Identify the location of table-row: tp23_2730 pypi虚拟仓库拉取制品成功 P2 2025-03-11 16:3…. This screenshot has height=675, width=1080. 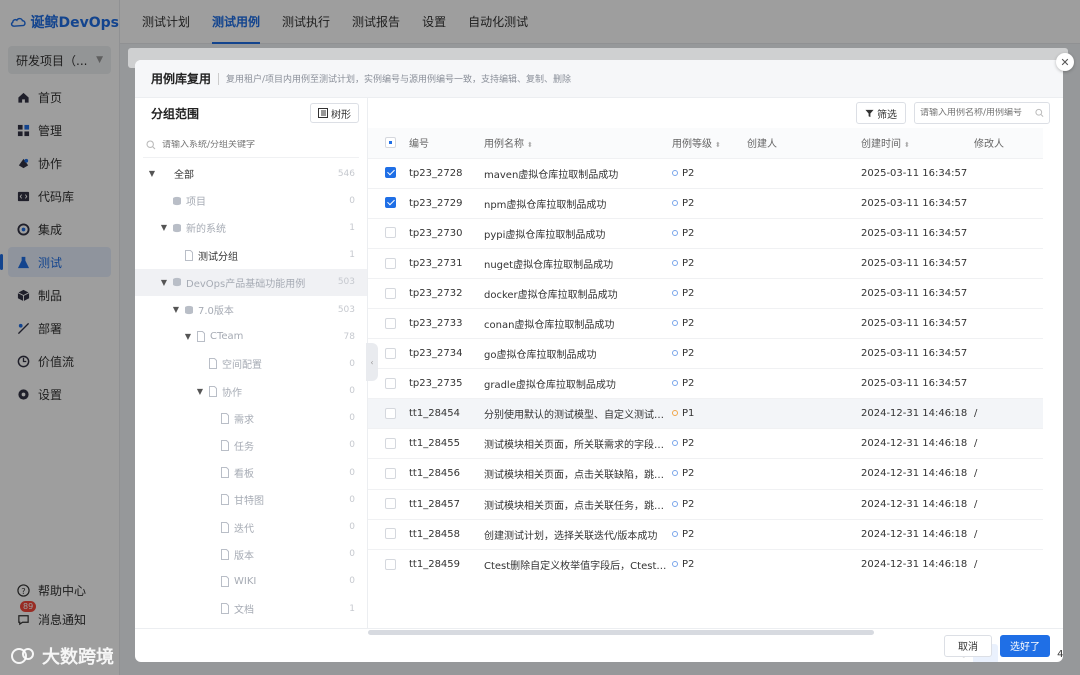
(705, 233).